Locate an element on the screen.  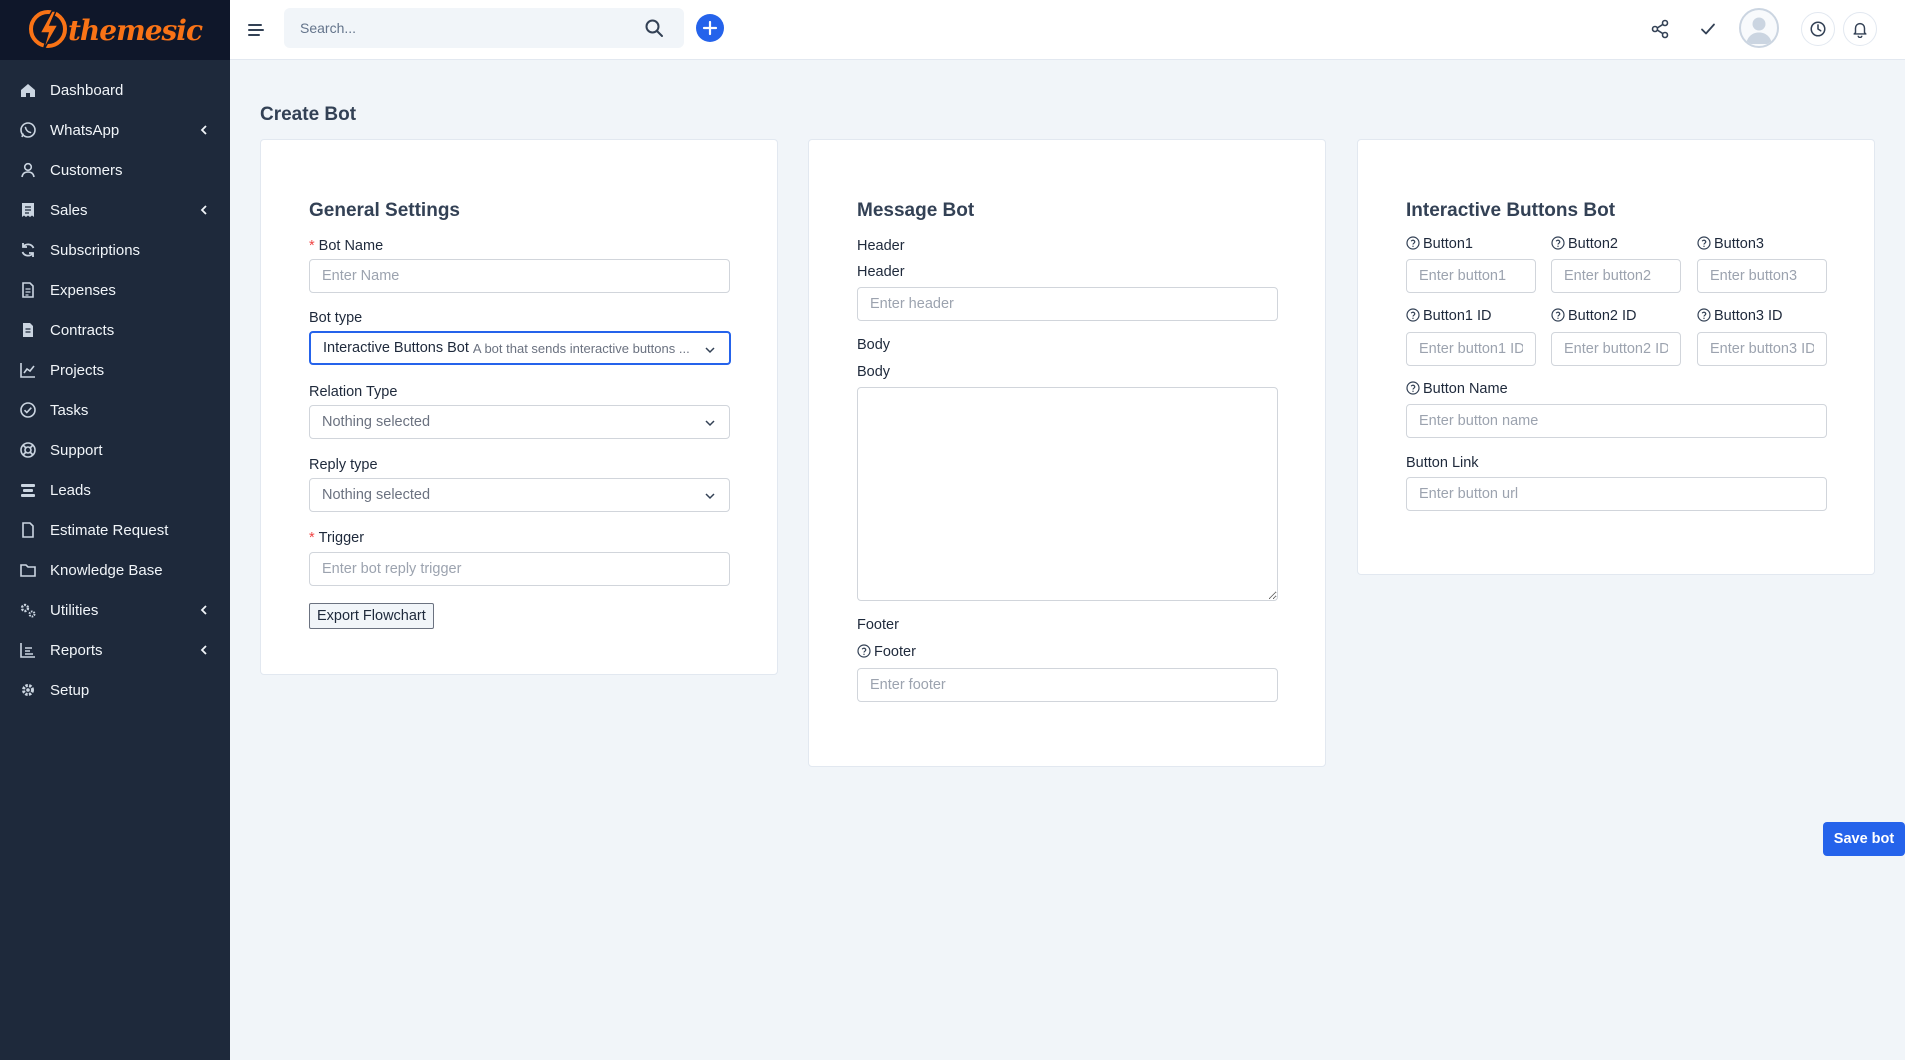
trigger-input is located at coordinates (519, 569).